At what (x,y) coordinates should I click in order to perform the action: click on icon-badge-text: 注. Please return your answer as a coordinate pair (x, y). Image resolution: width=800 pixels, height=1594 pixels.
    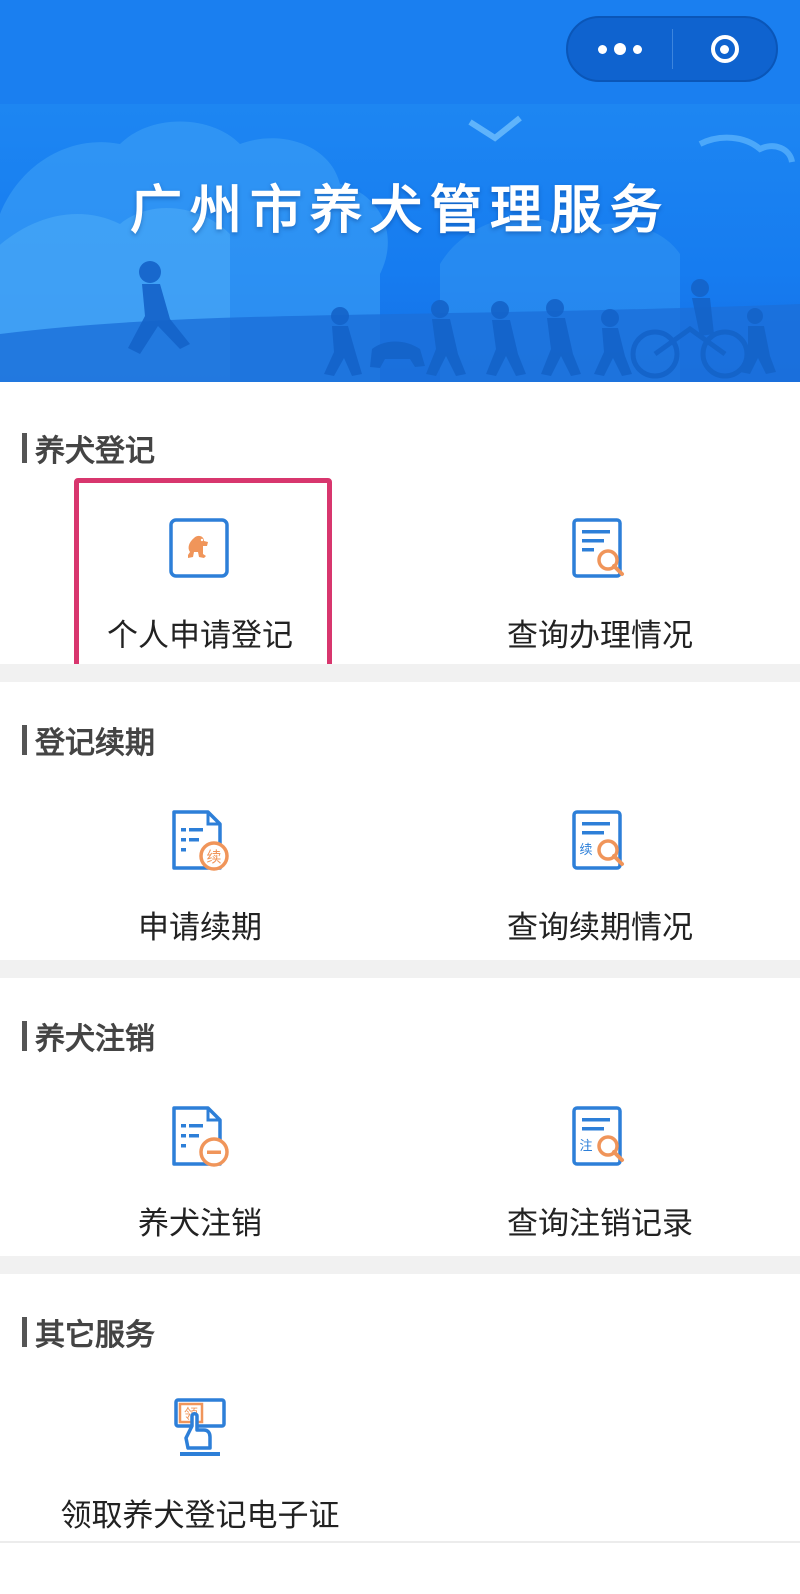
    Looking at the image, I should click on (585, 1146).